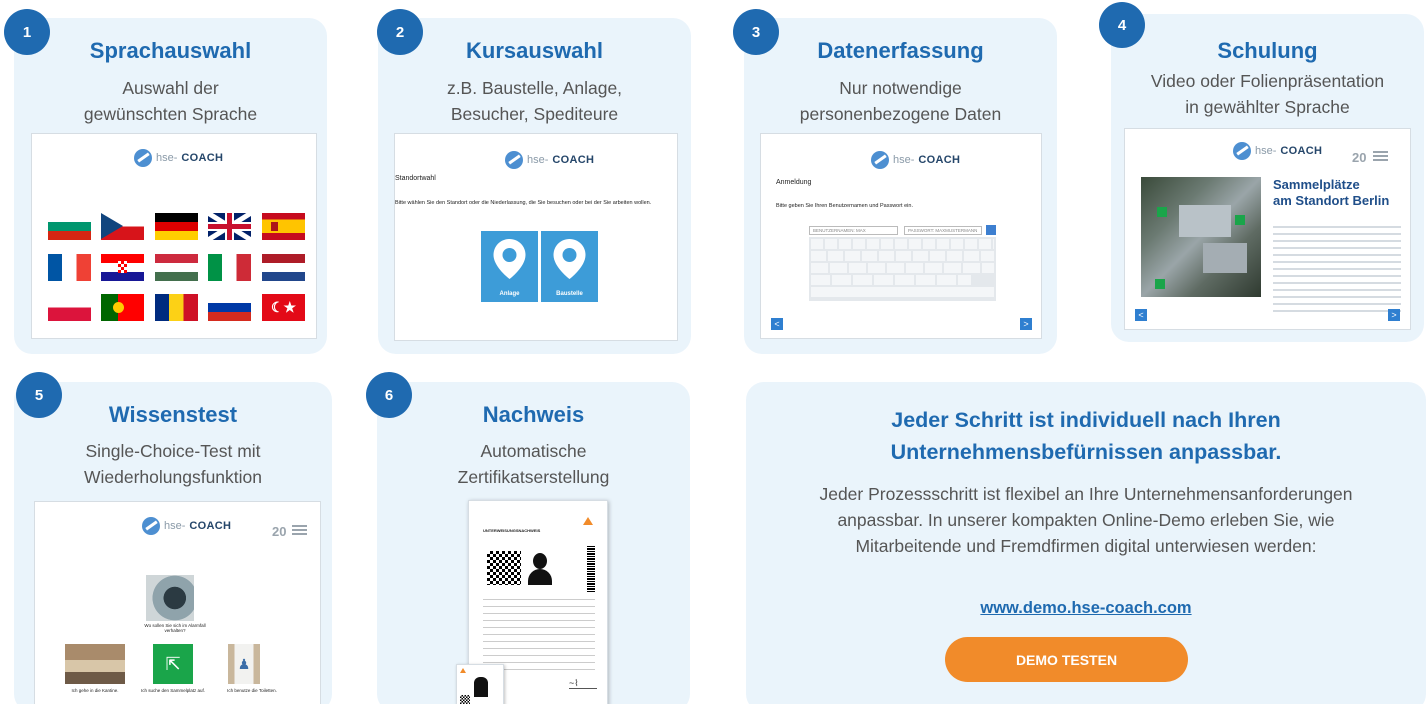 The width and height of the screenshot is (1427, 704). I want to click on step-subtitle: Wiederholungsfunktion, so click(173, 477).